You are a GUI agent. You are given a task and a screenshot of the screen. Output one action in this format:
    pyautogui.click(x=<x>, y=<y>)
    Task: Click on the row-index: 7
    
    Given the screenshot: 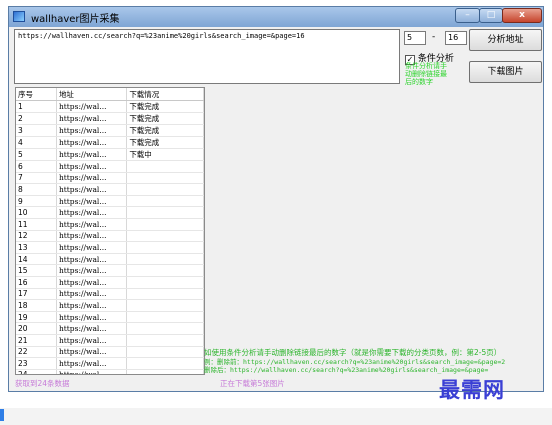 What is the action you would take?
    pyautogui.click(x=36, y=178)
    